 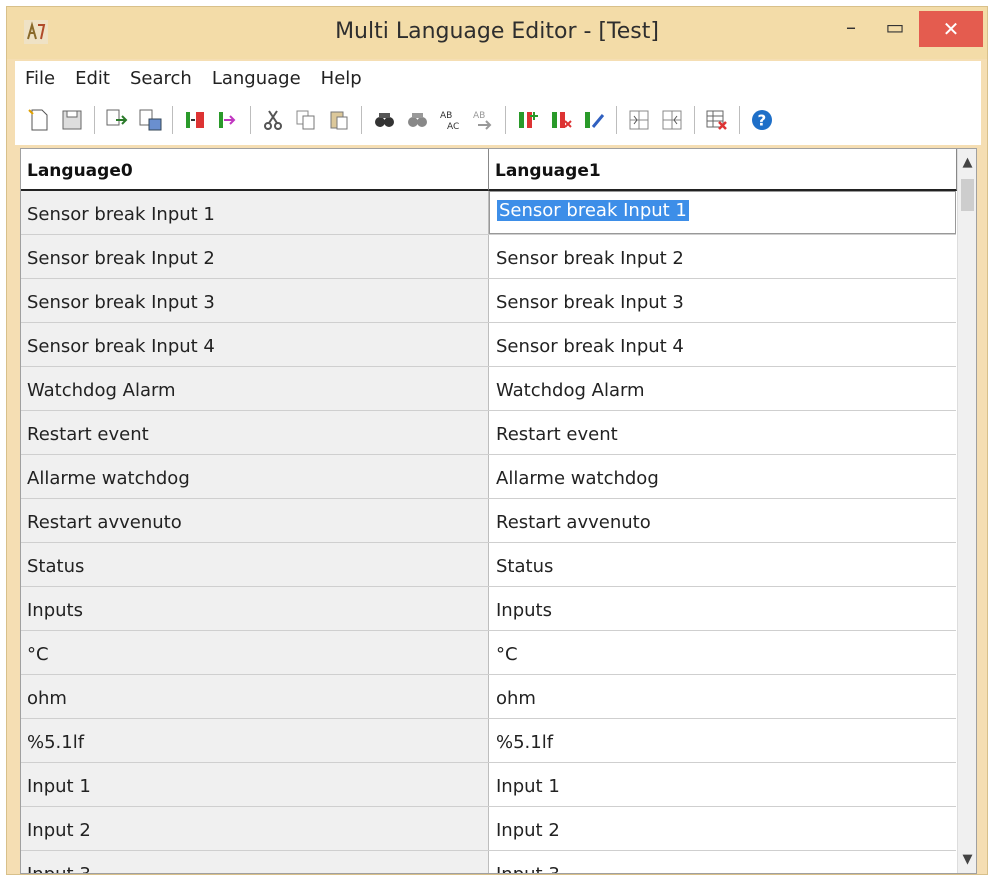 I want to click on vertical-scrollbar: ▲ ▼, so click(x=966, y=511).